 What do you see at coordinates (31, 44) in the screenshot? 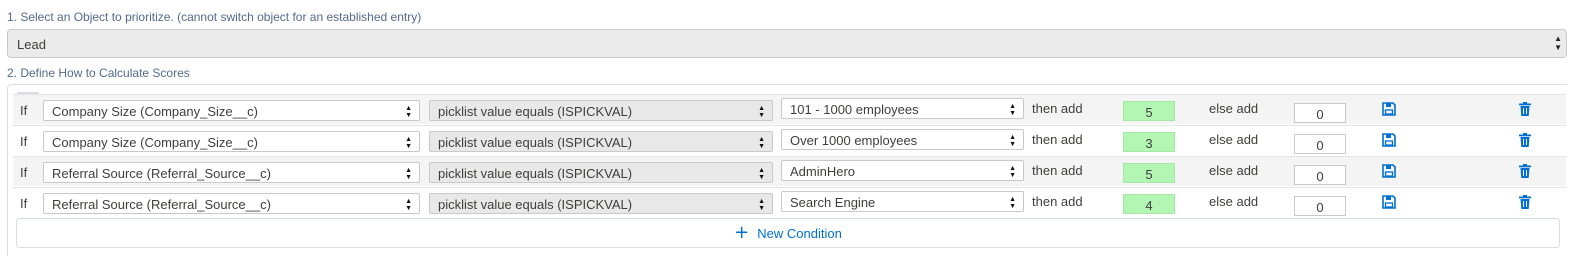
I see `object-select-value: Lead` at bounding box center [31, 44].